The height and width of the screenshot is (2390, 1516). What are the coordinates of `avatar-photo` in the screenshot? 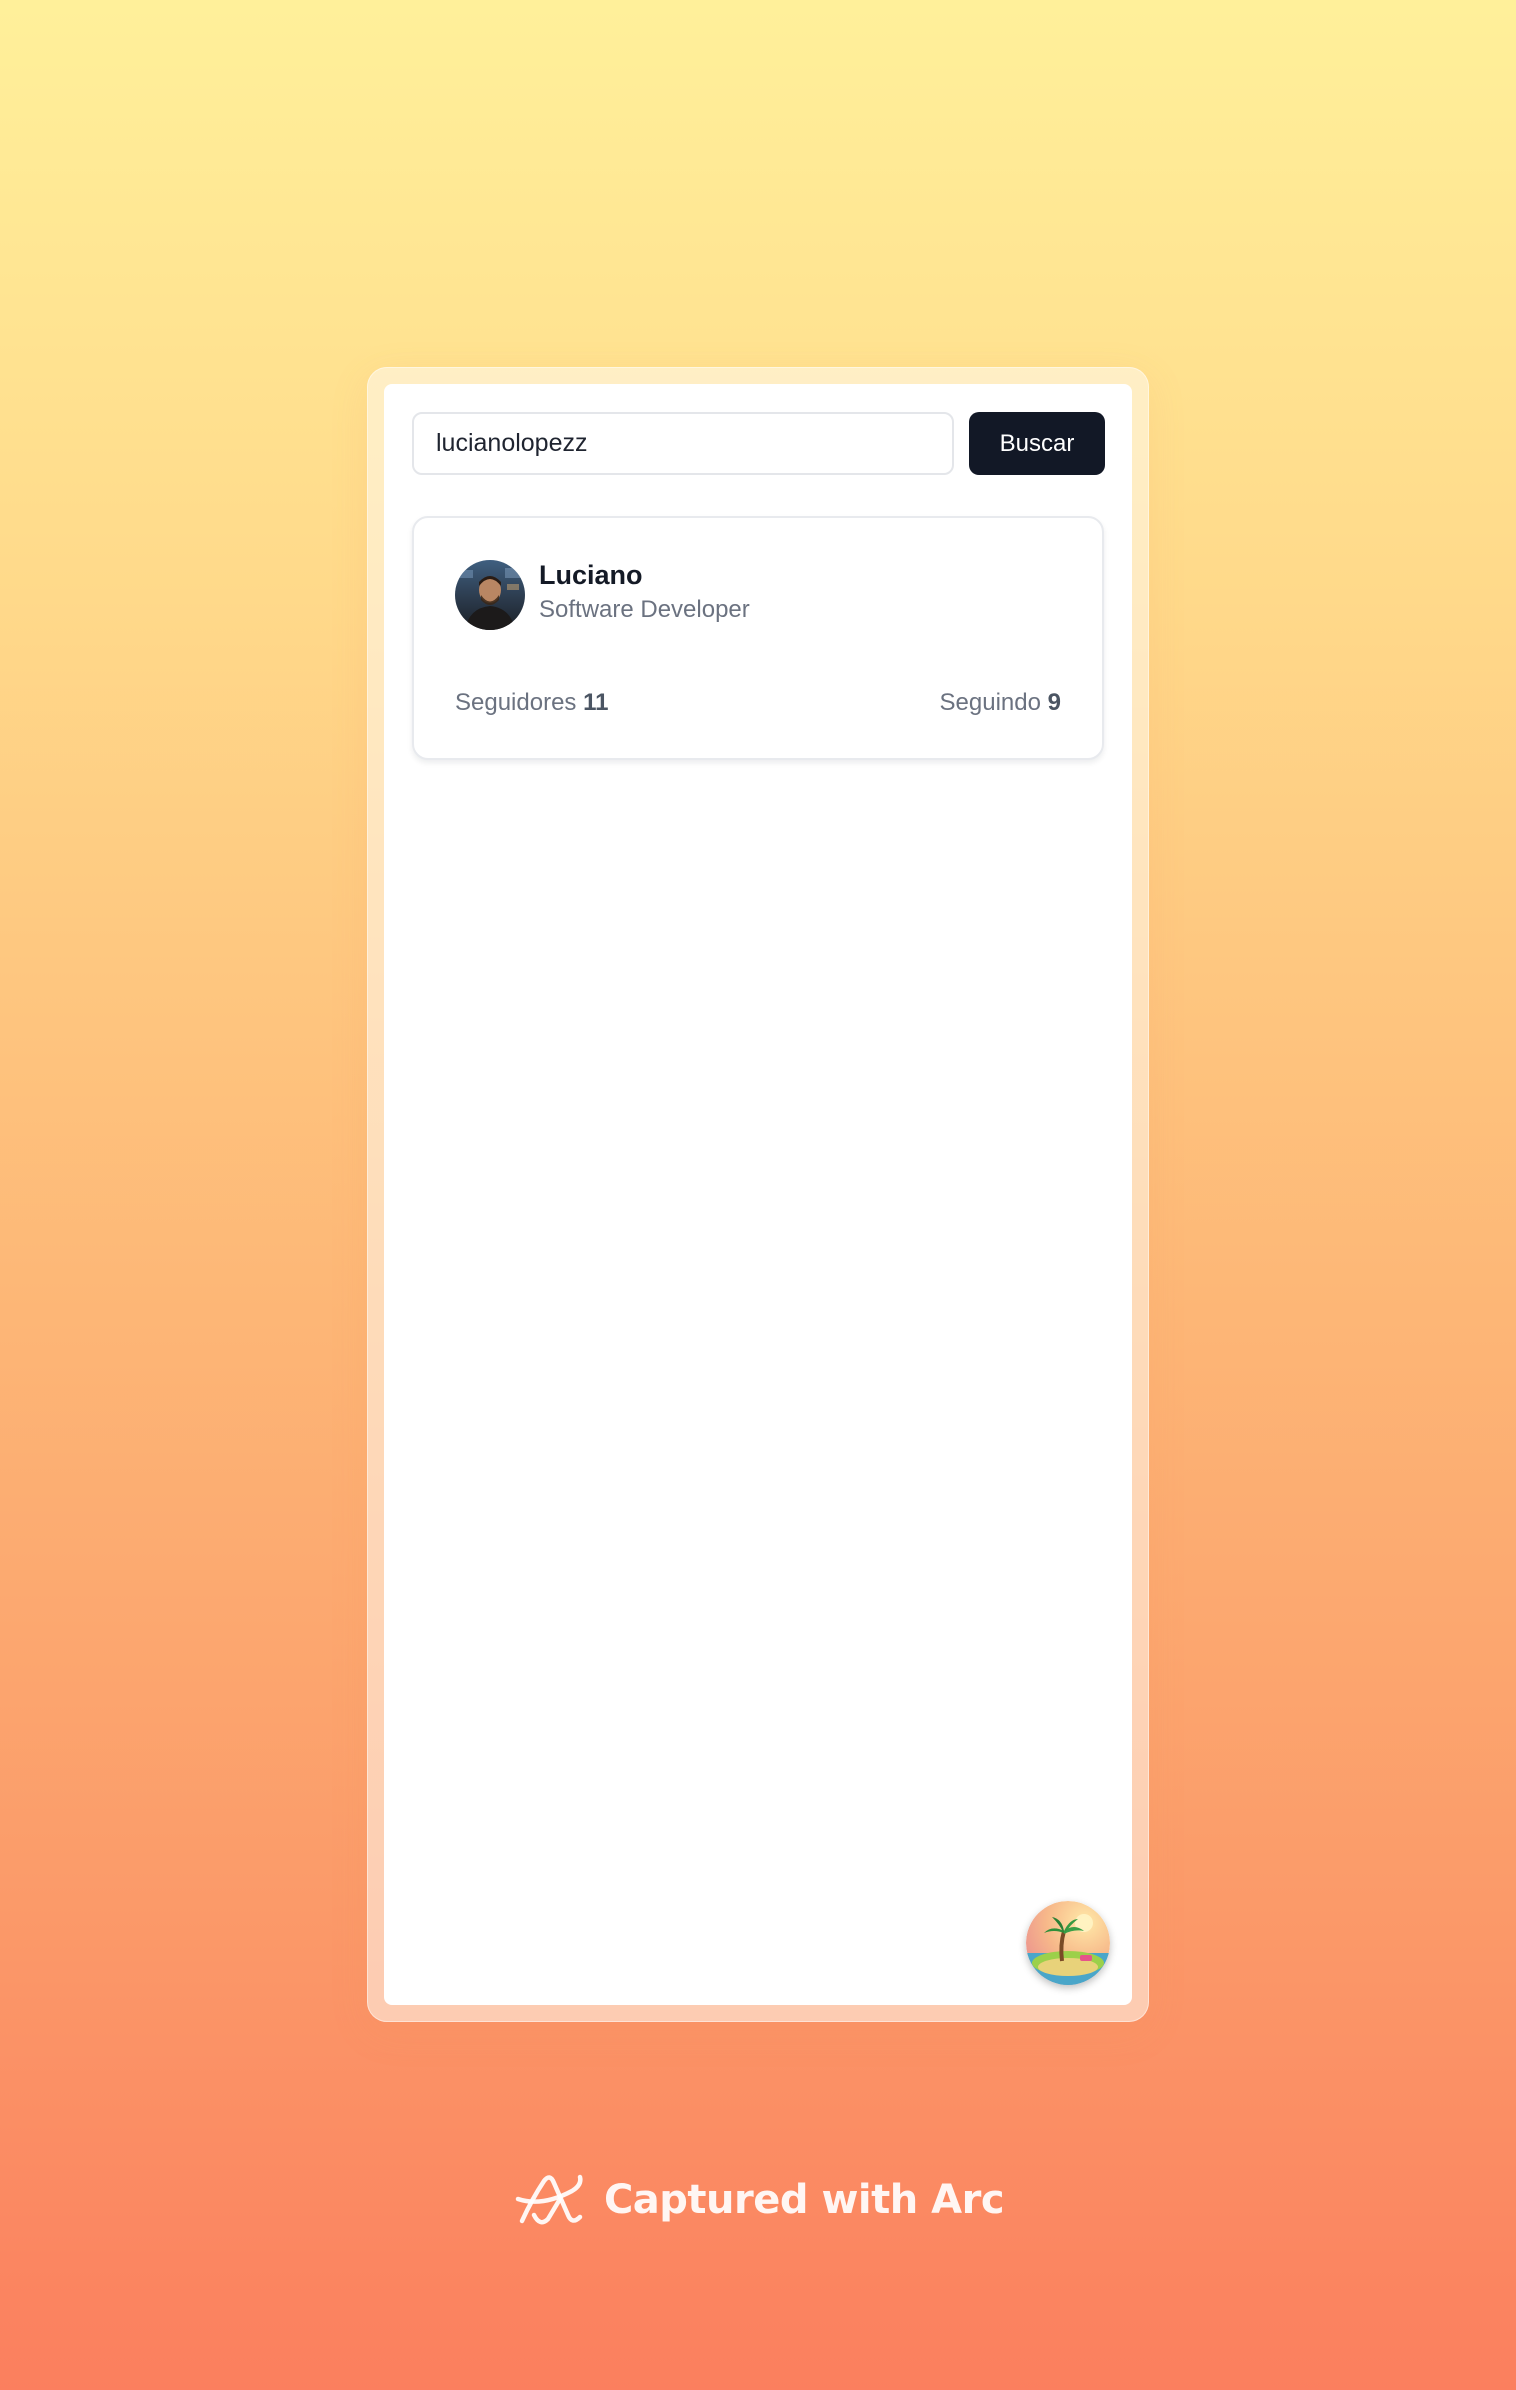 It's located at (490, 595).